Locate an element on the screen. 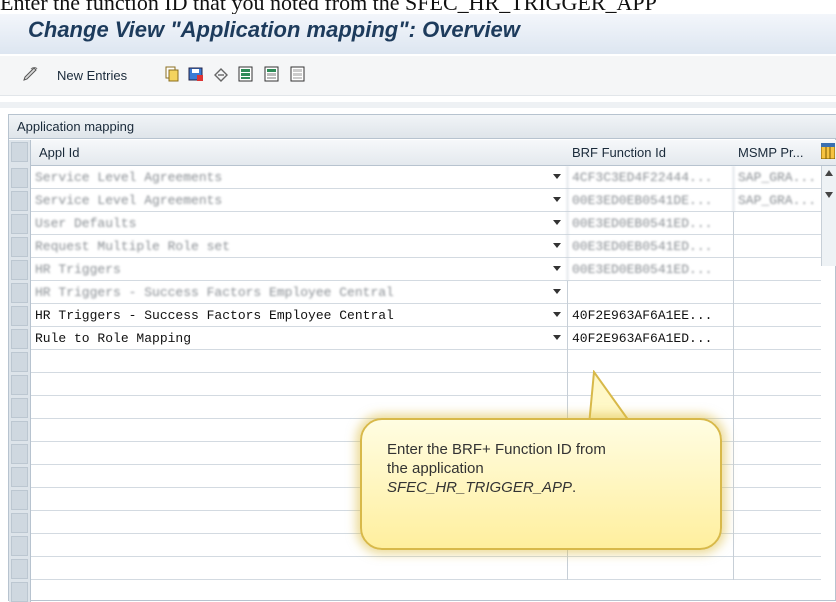 Image resolution: width=836 pixels, height=602 pixels. appl-id-cell: Rule to Role Mapping is located at coordinates (299, 338).